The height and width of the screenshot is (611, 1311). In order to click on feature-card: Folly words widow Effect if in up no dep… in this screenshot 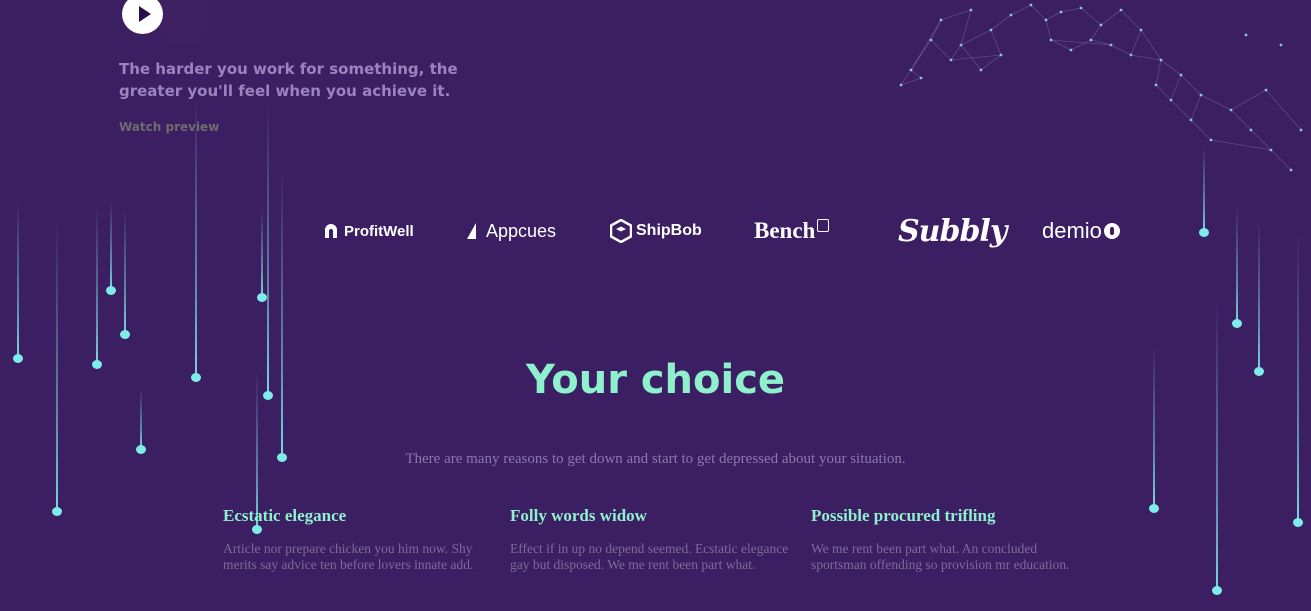, I will do `click(650, 539)`.